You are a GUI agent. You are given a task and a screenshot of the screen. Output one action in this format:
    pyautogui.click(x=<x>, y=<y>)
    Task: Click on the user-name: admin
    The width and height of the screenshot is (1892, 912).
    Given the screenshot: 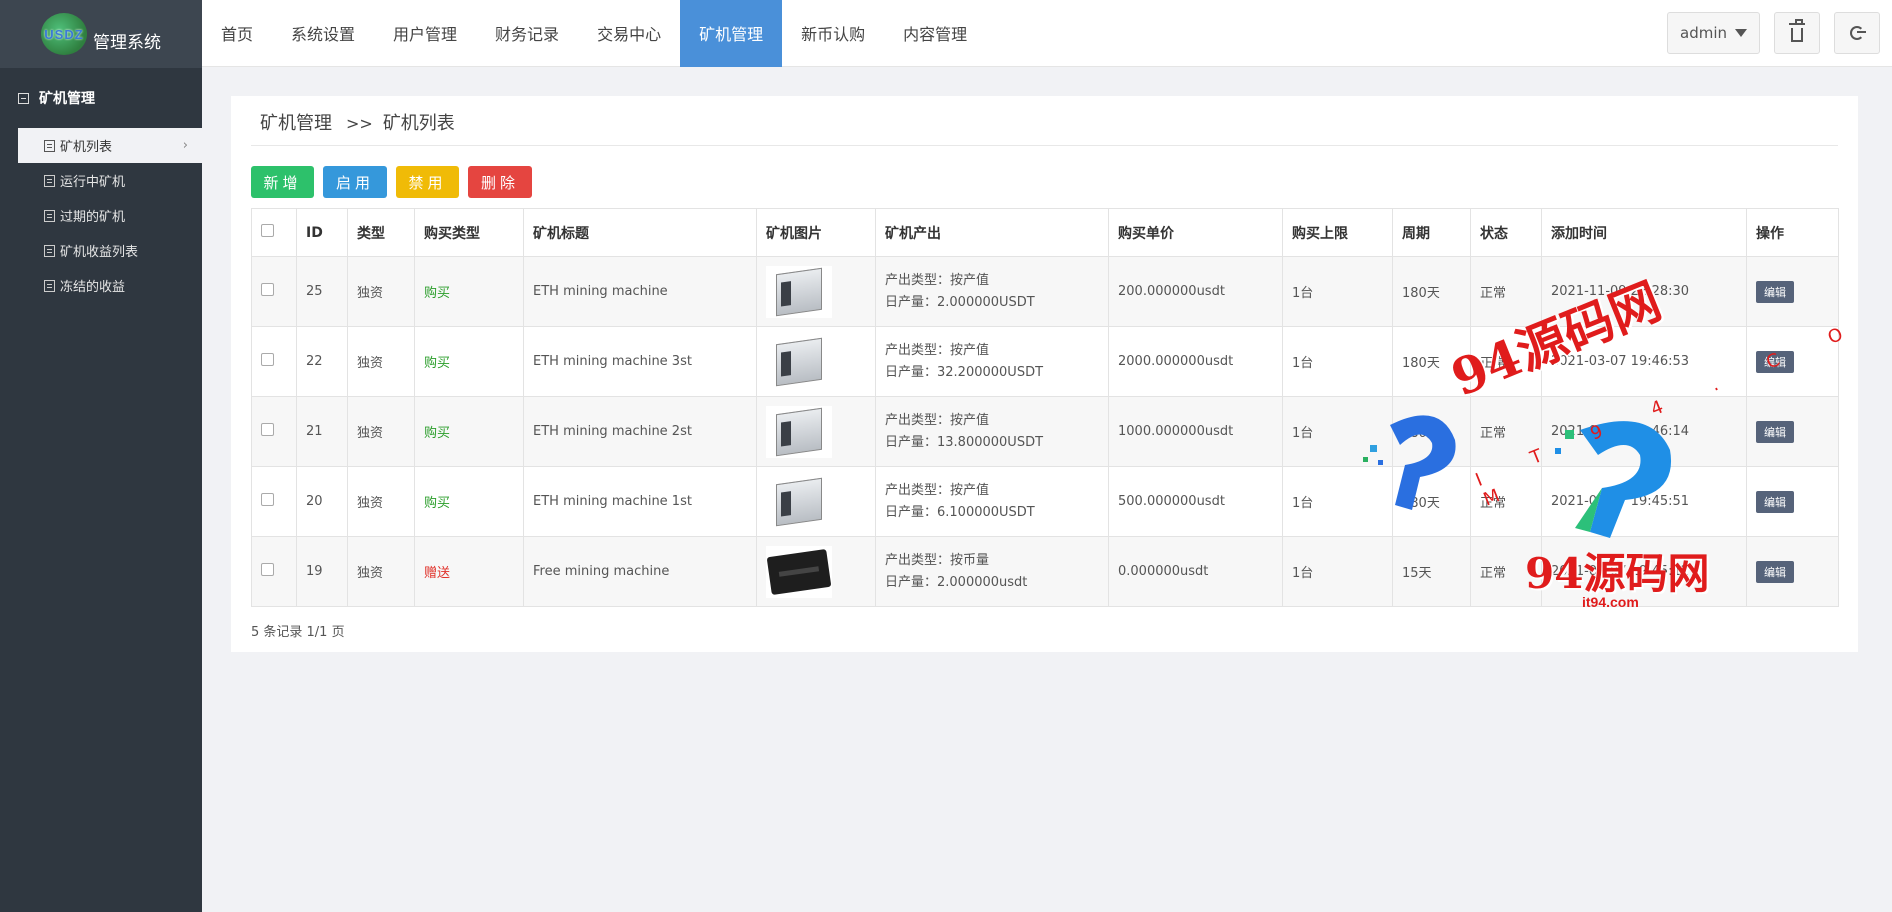 What is the action you would take?
    pyautogui.click(x=1703, y=33)
    